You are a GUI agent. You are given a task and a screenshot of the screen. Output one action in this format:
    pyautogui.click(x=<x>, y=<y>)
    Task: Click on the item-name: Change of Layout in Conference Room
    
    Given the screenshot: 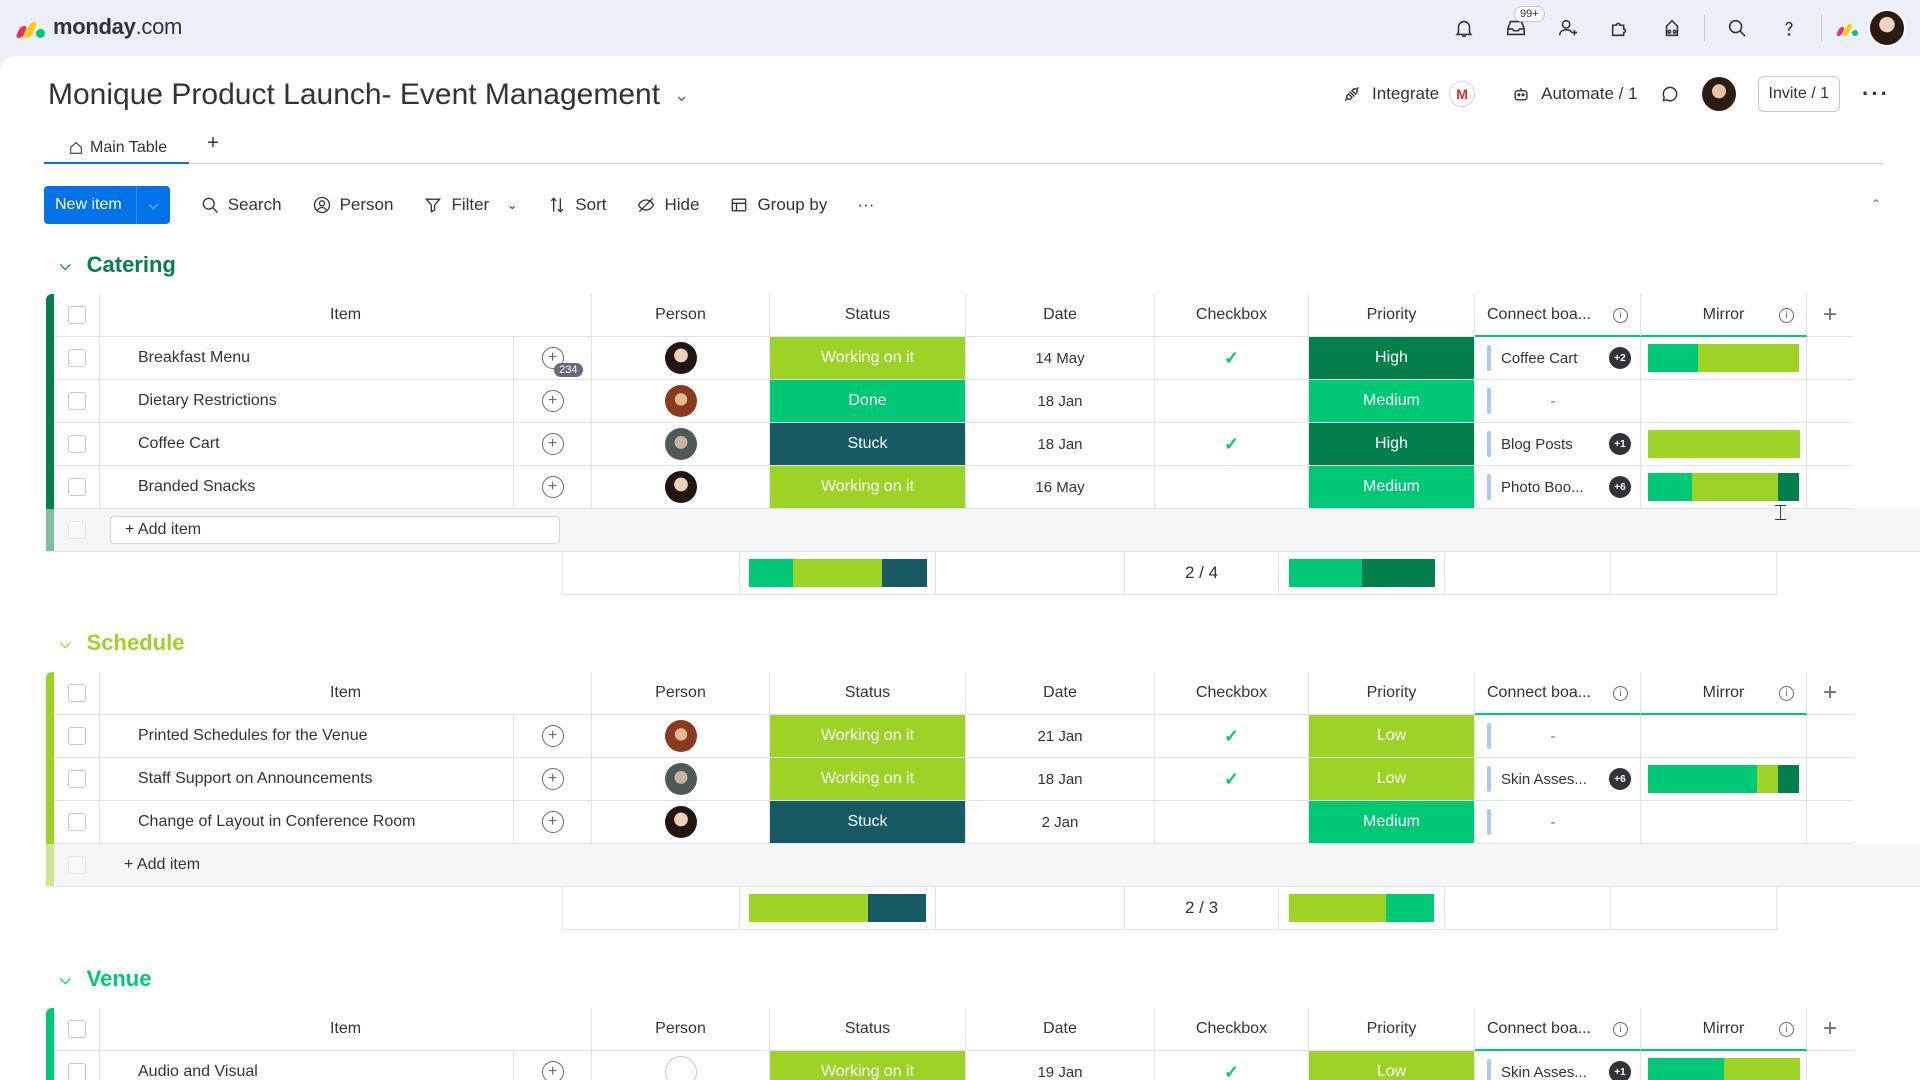 What is the action you would take?
    pyautogui.click(x=307, y=822)
    